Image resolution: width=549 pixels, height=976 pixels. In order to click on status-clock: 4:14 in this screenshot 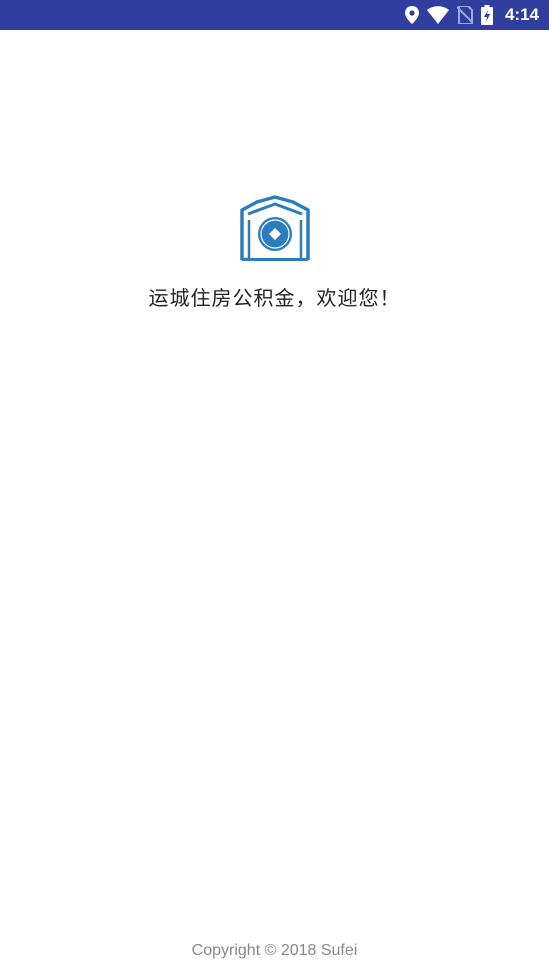, I will do `click(521, 14)`.